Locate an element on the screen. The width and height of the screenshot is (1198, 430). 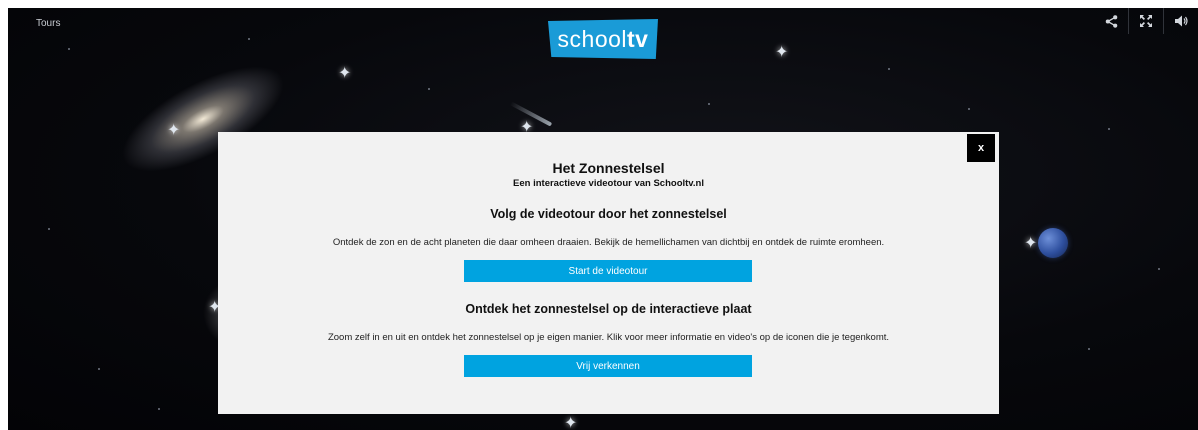
explore-freely-button: Vrij verkennen is located at coordinates (608, 366).